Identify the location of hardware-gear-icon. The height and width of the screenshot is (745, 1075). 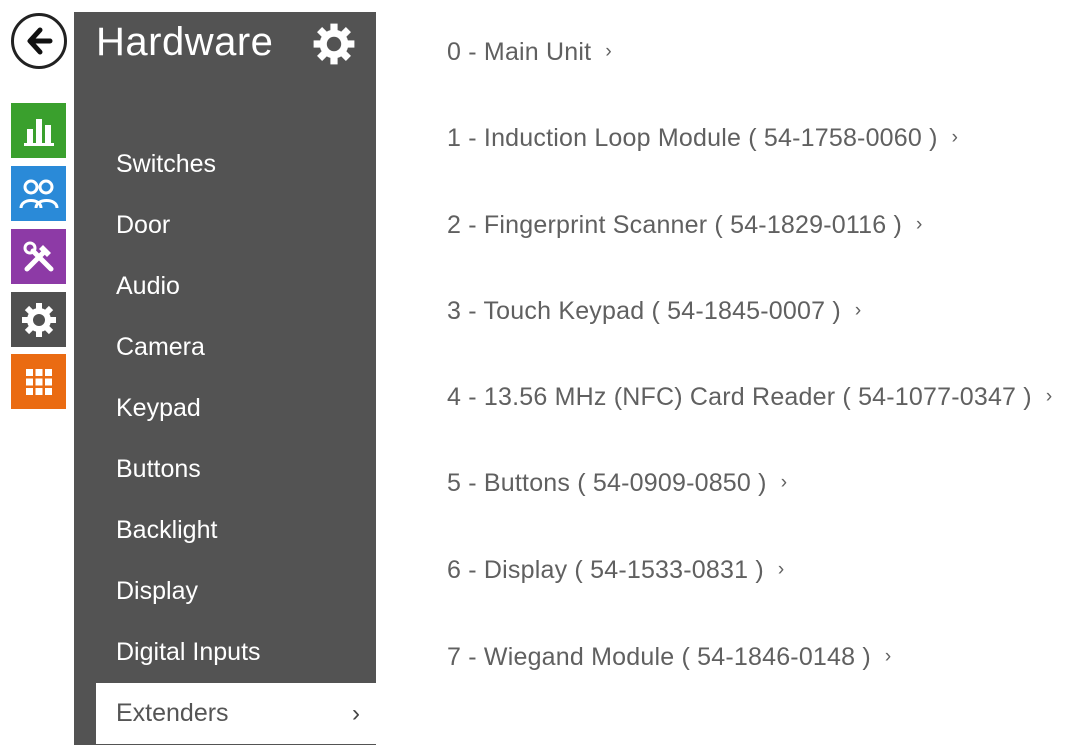
(38, 319).